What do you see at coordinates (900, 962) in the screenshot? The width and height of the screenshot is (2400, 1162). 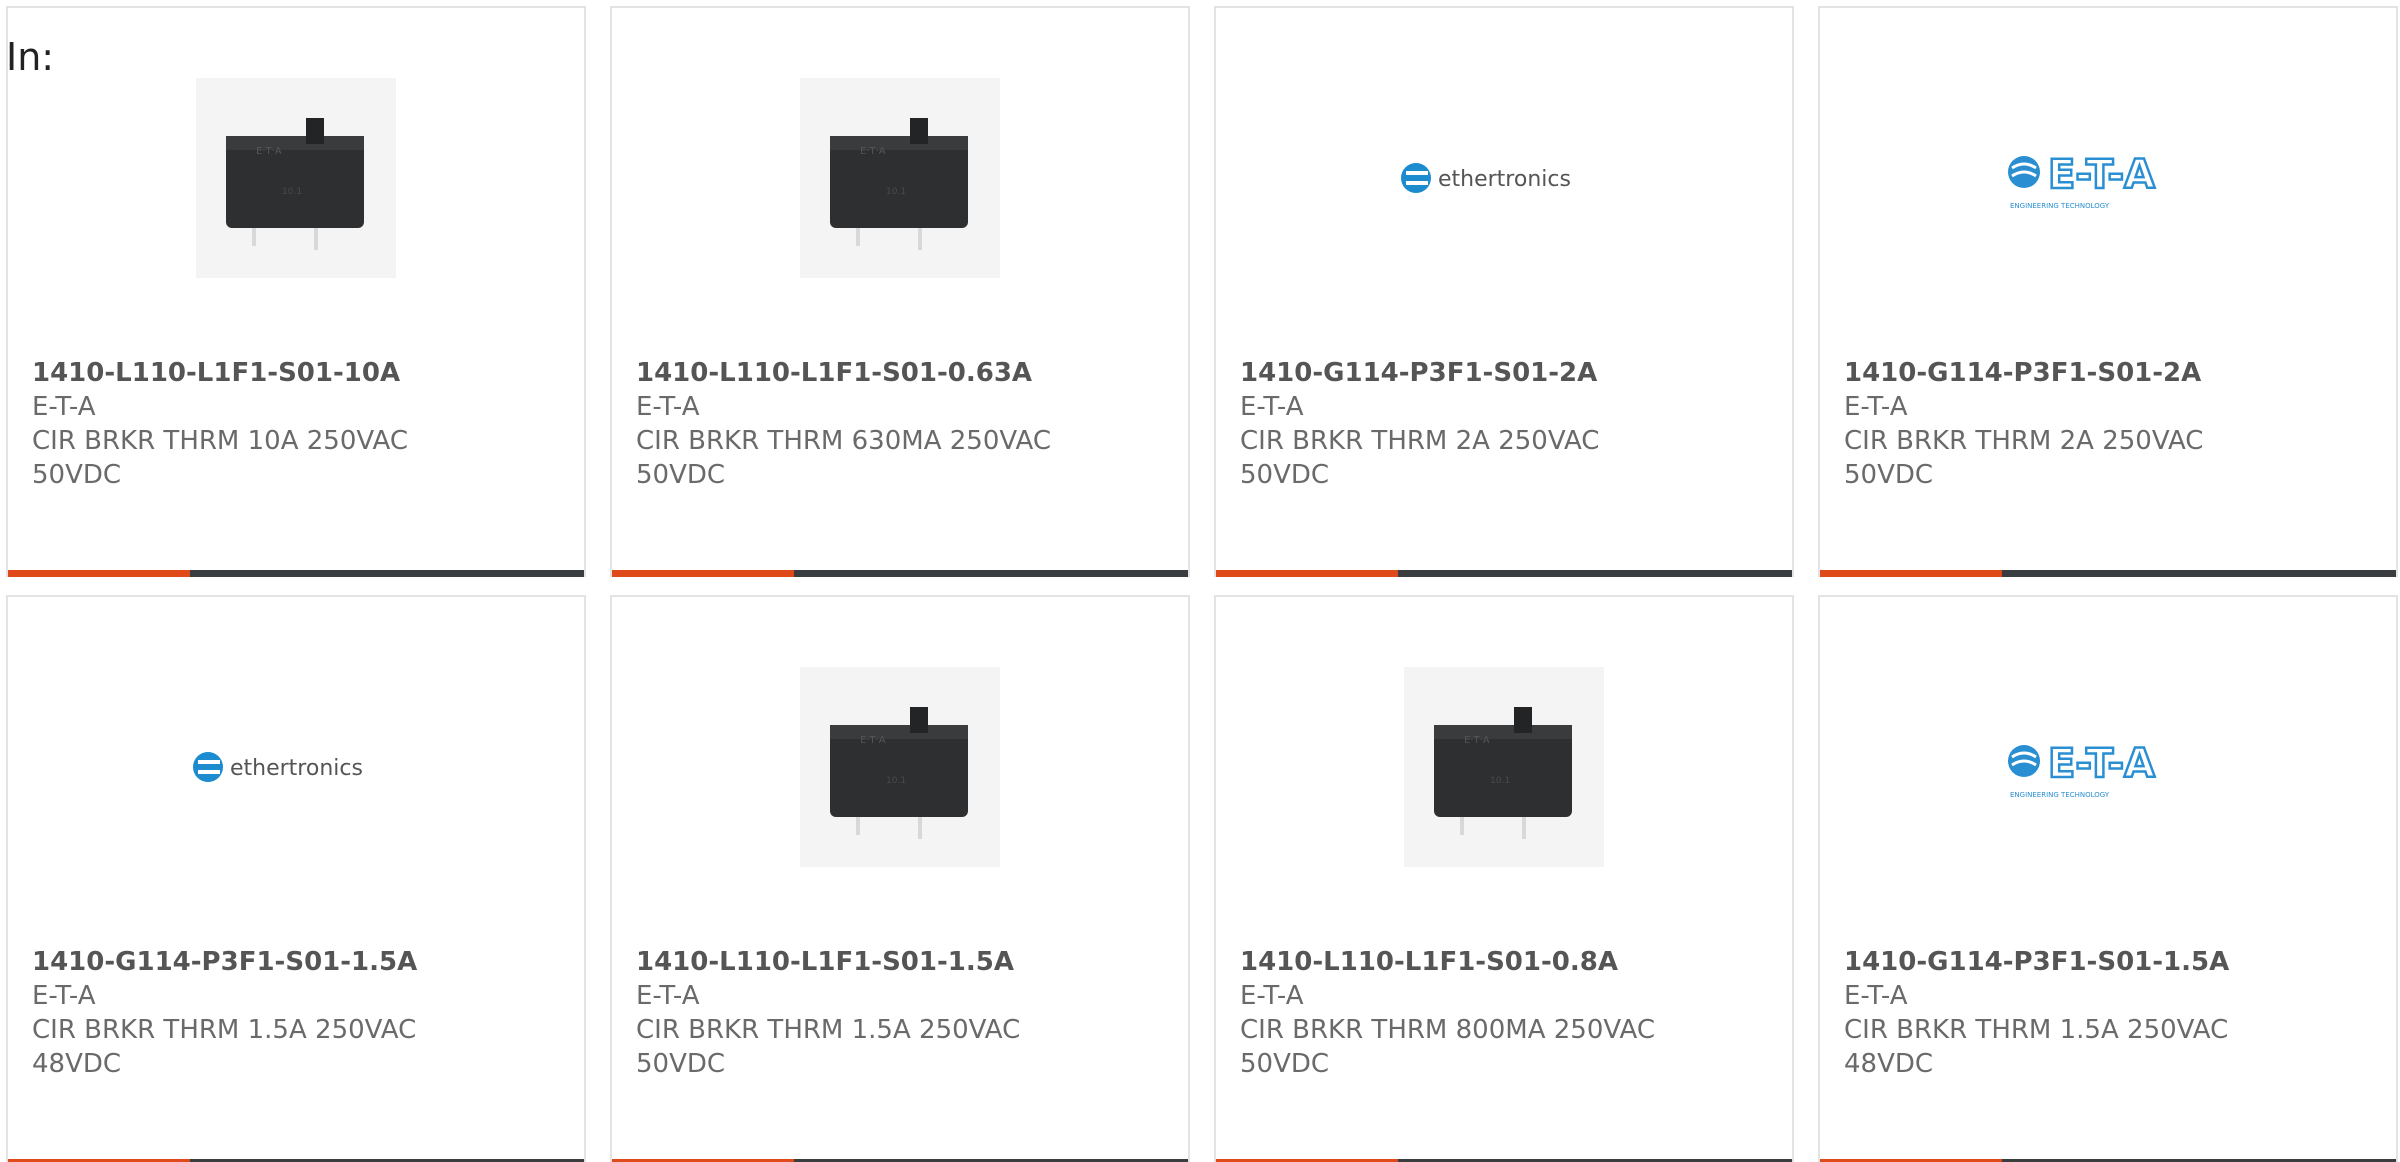 I see `part-number-link: 1410-L110-L1F1-S01-1.5A` at bounding box center [900, 962].